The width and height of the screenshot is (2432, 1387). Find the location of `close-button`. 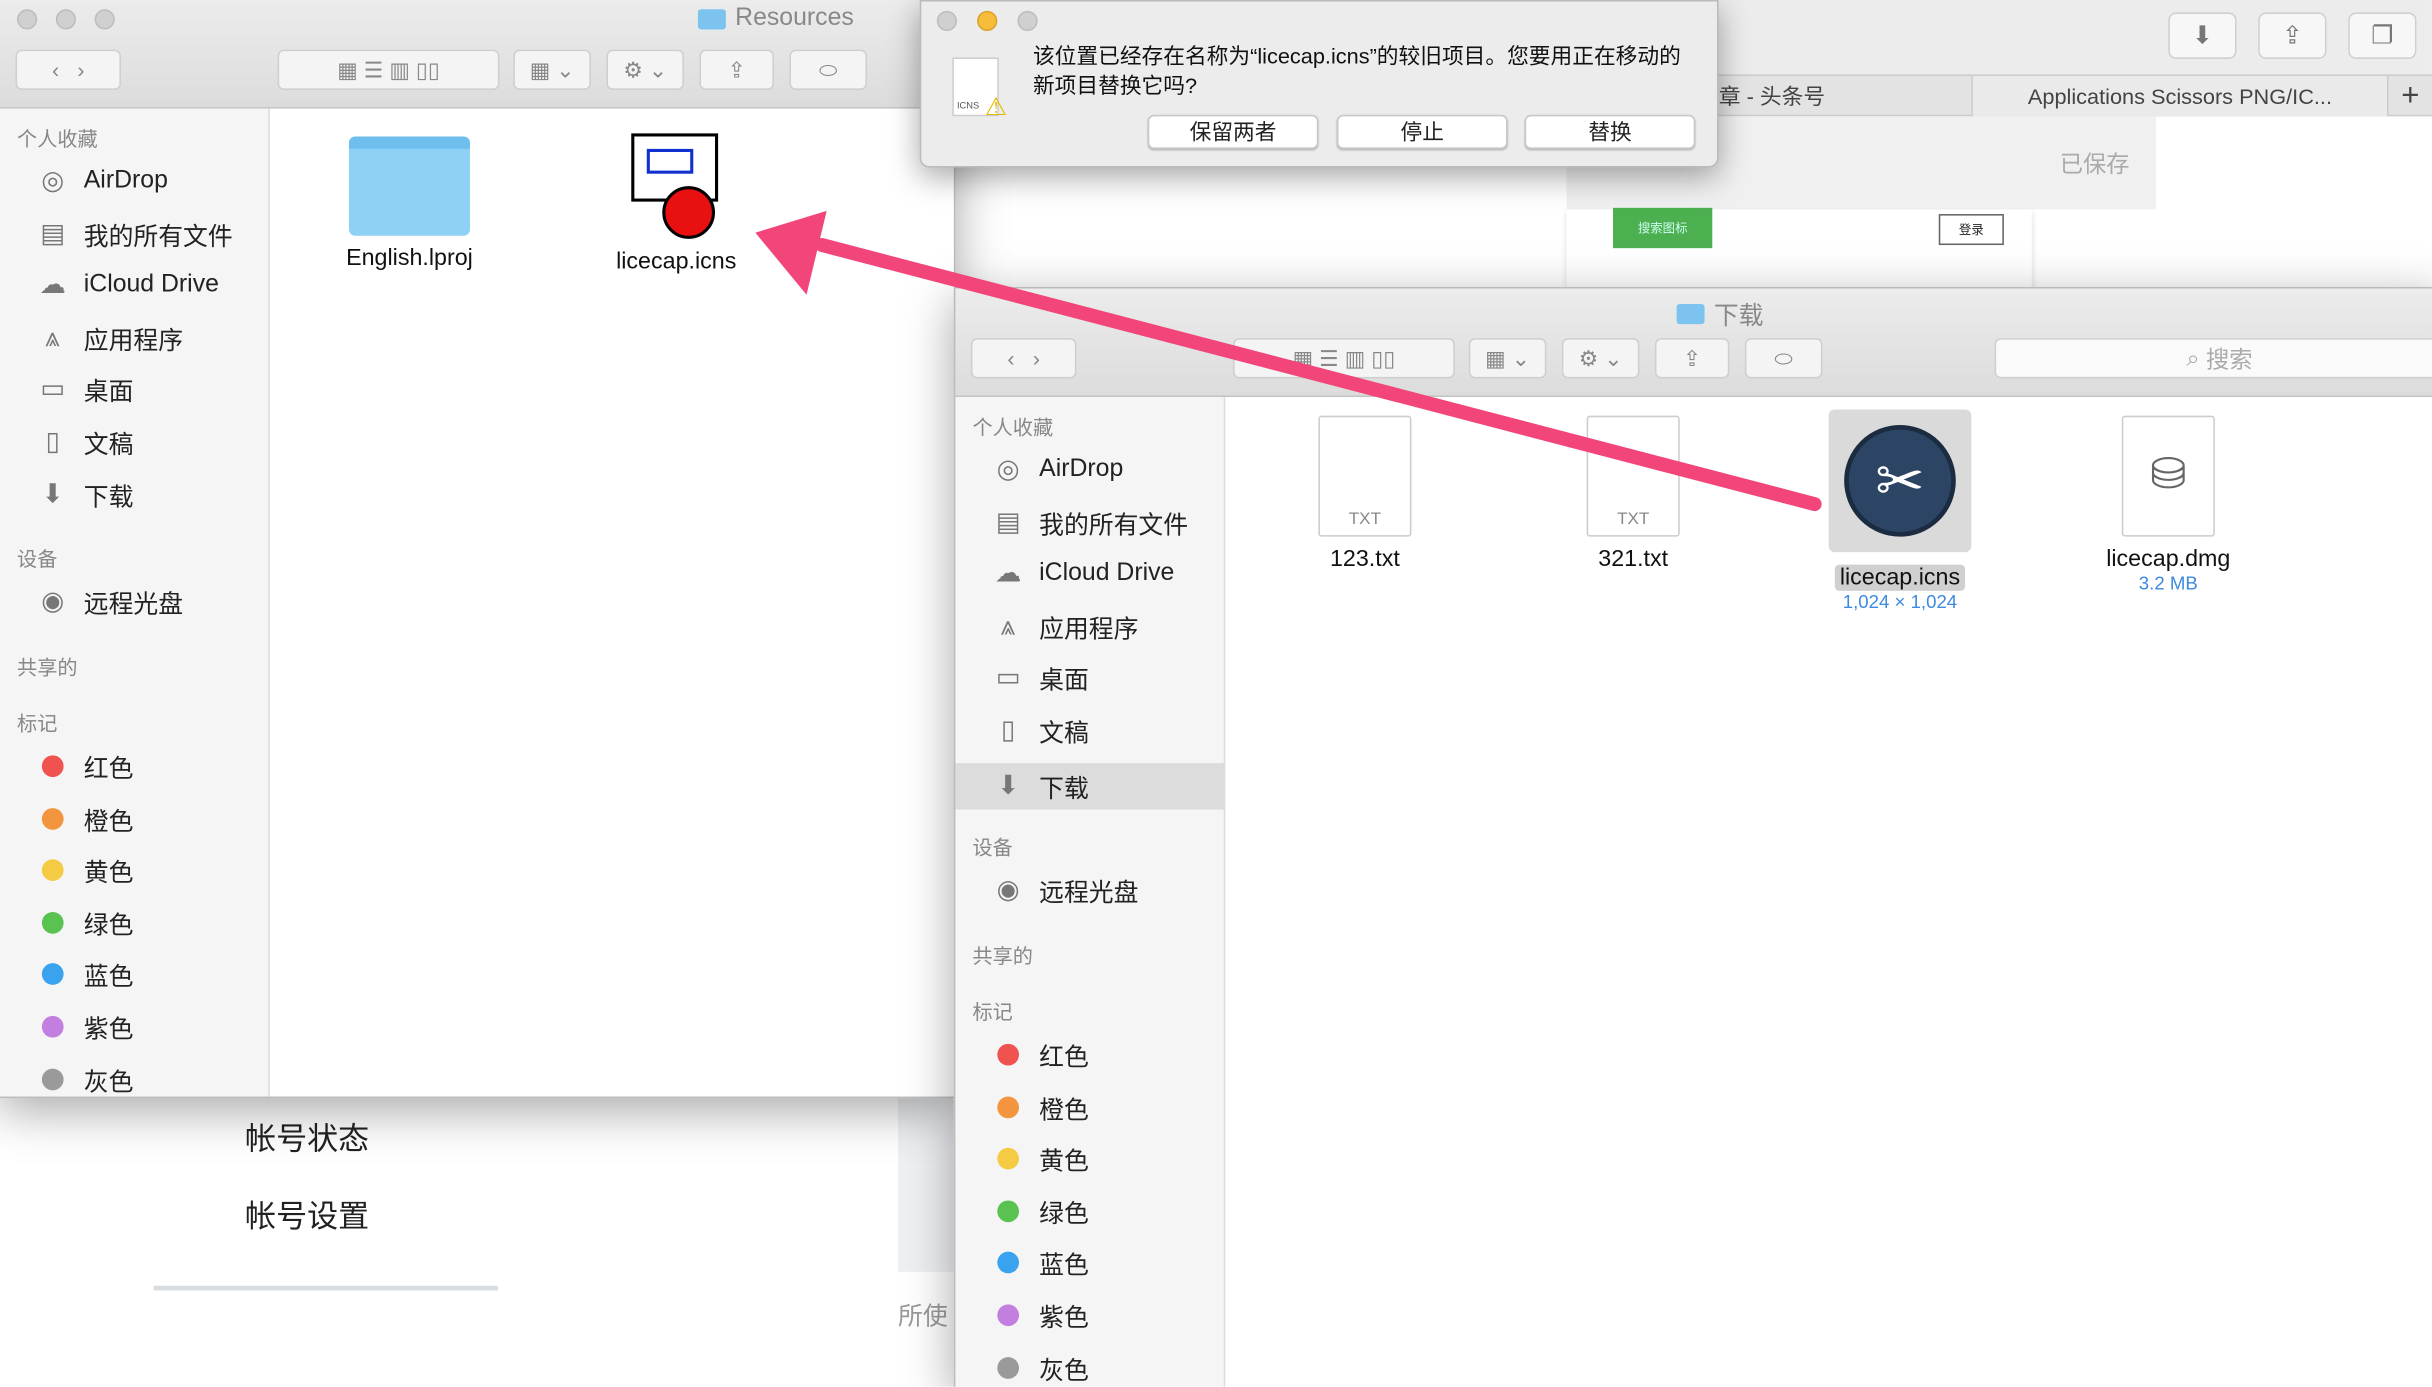

close-button is located at coordinates (946, 21).